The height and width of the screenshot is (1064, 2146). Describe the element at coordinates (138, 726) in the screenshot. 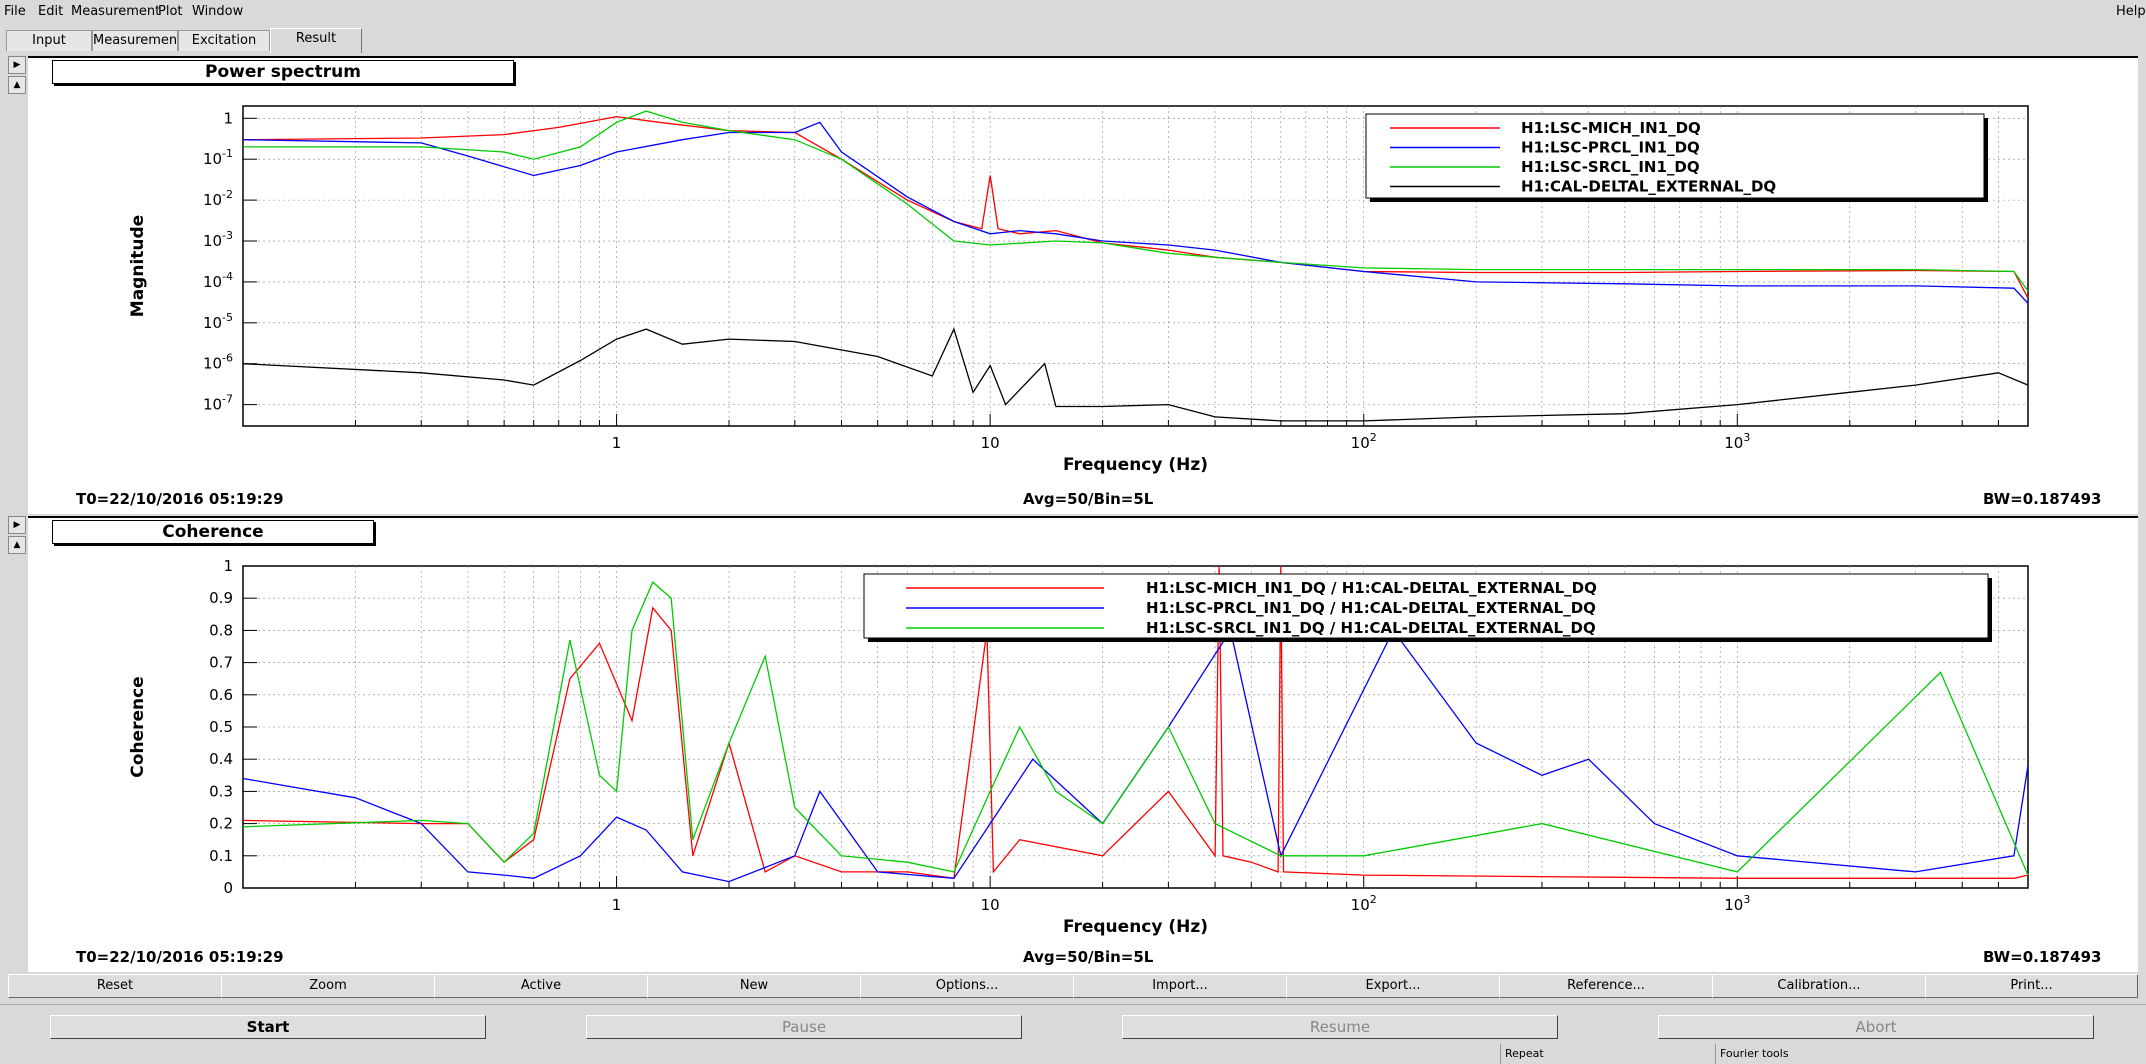

I see `y-axis-label: Coherence` at that location.